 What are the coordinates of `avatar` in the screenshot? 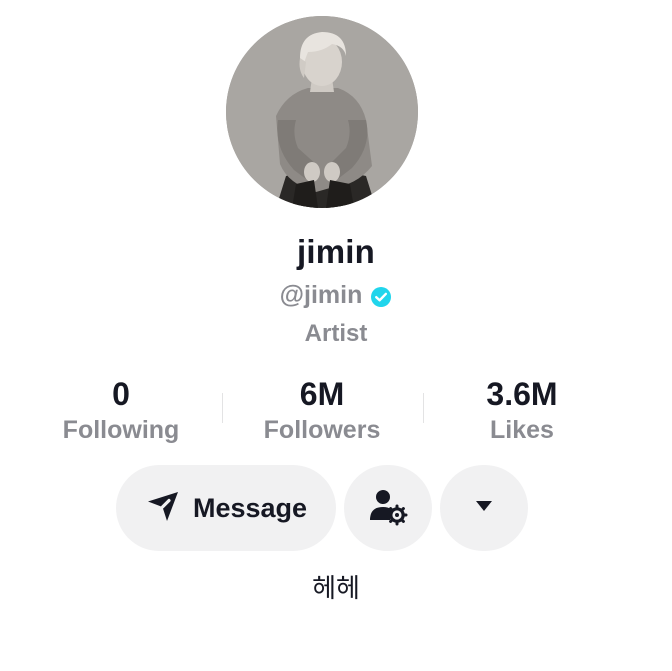 It's located at (322, 112).